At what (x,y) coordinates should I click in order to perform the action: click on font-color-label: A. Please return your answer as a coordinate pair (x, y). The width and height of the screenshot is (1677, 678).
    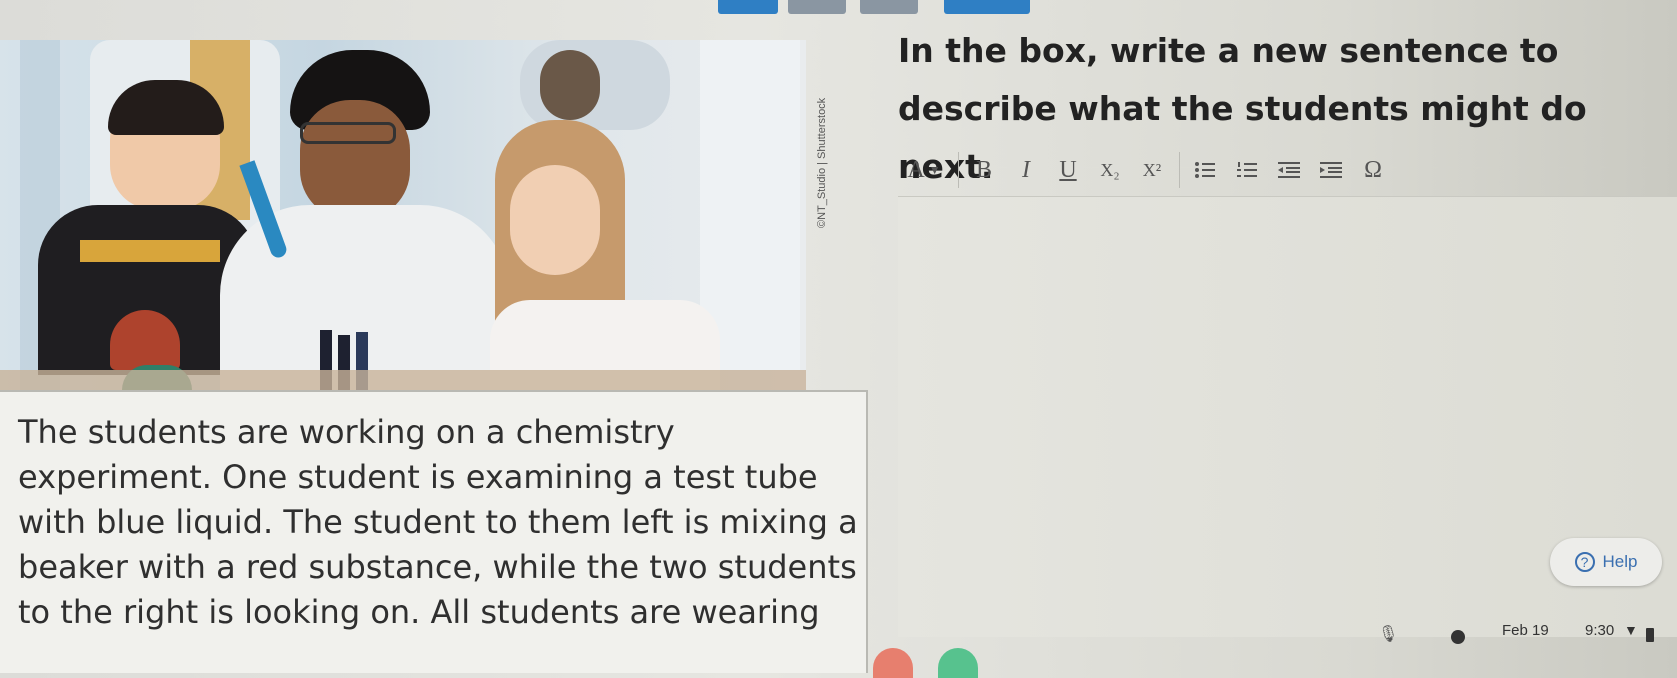
    Looking at the image, I should click on (916, 169).